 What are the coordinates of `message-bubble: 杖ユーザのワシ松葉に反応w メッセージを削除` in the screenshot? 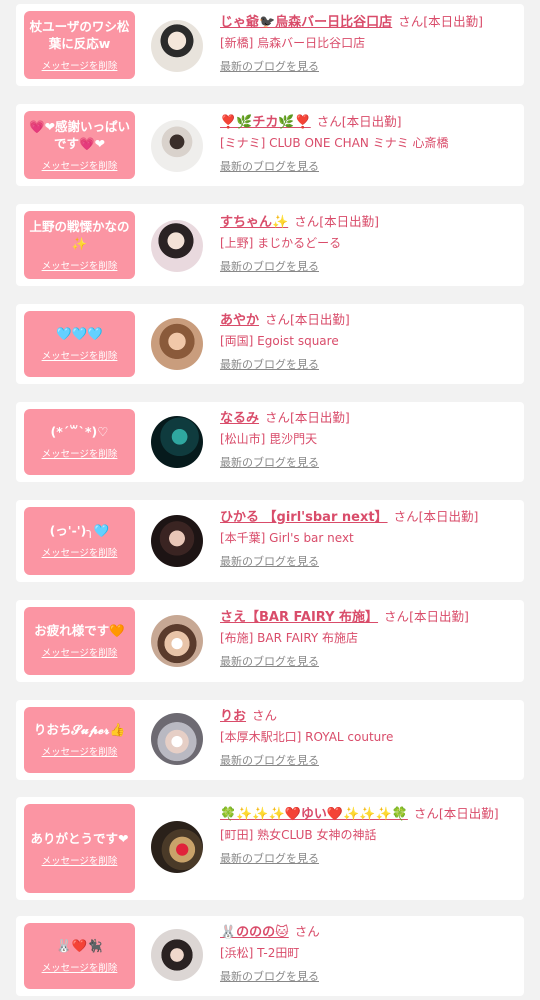 It's located at (79, 45).